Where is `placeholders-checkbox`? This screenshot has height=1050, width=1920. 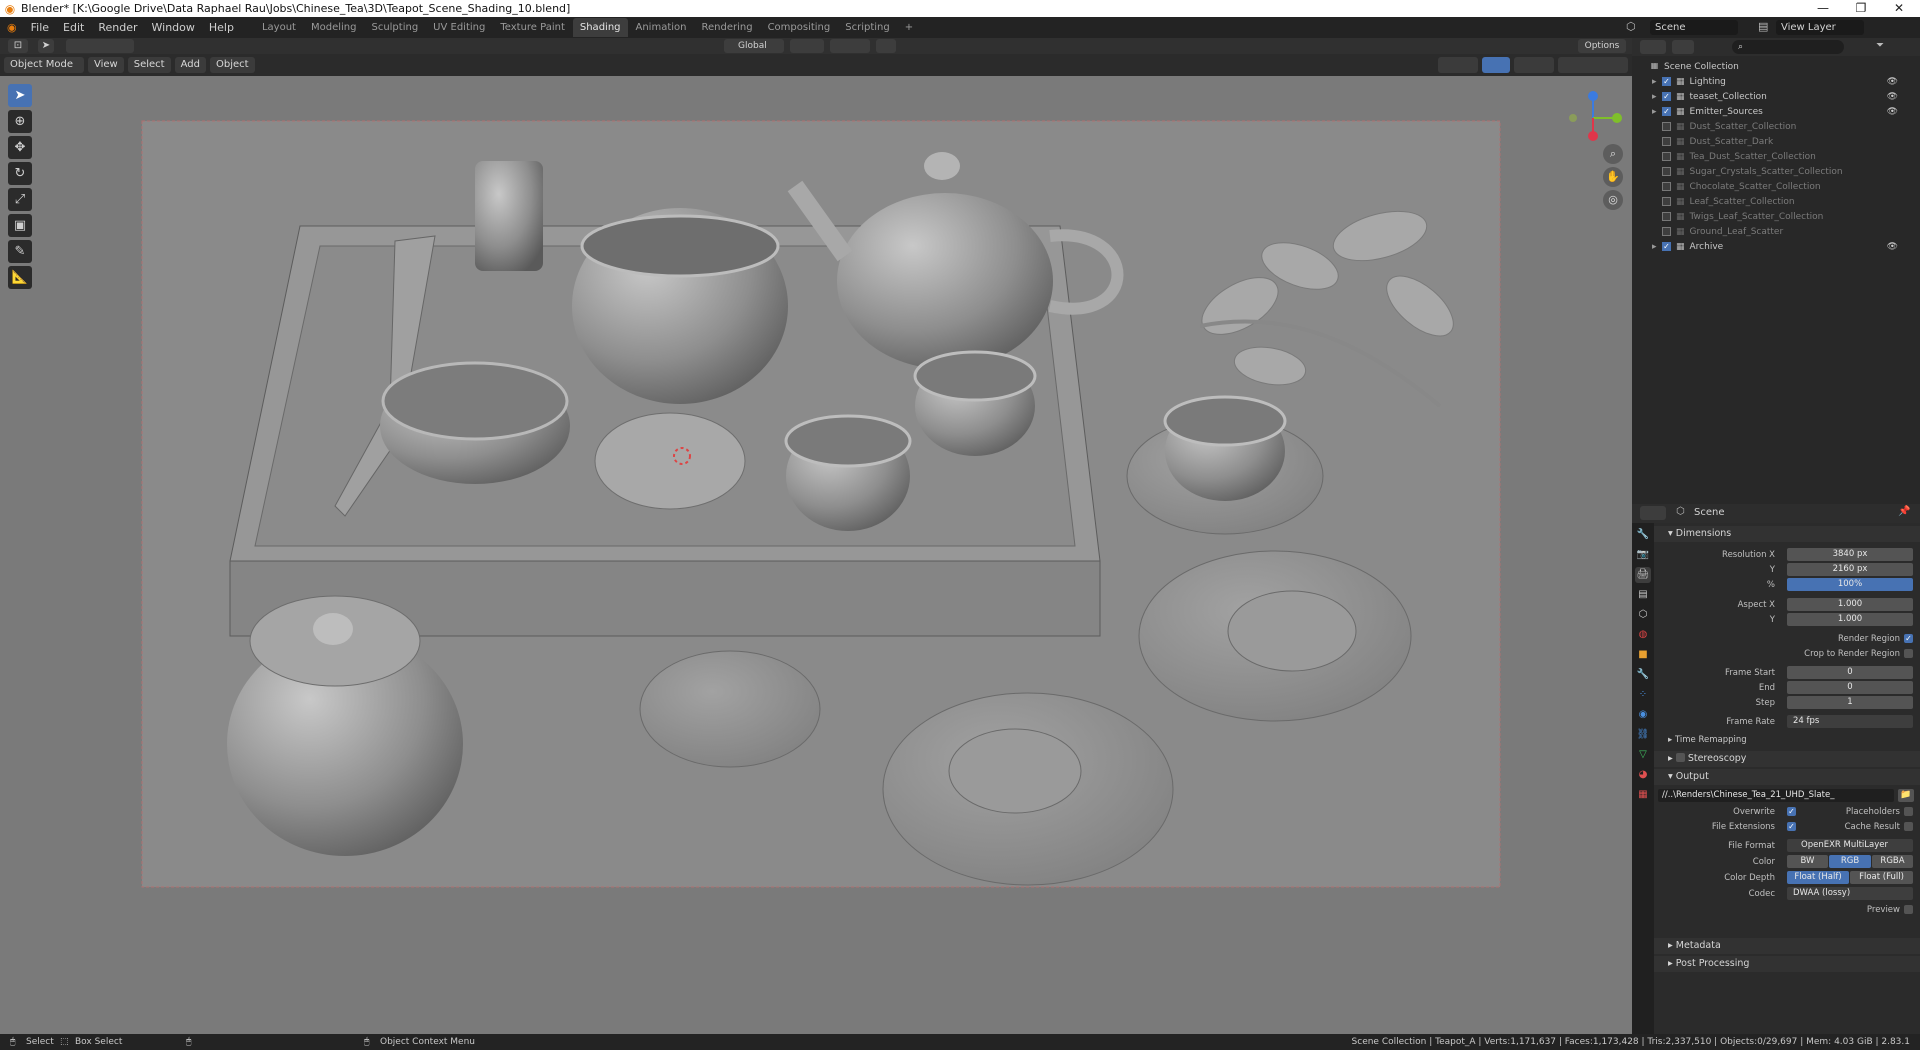 placeholders-checkbox is located at coordinates (1908, 811).